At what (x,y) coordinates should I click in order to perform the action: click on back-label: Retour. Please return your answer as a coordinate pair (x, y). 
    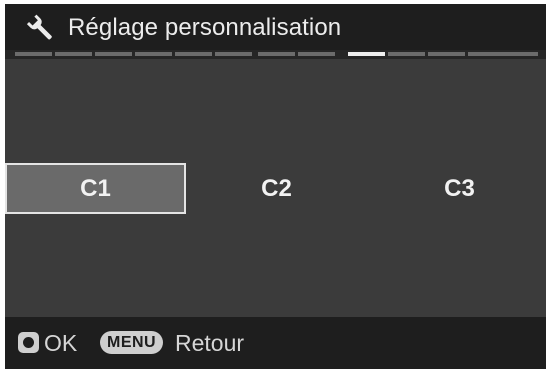
    Looking at the image, I should click on (210, 343).